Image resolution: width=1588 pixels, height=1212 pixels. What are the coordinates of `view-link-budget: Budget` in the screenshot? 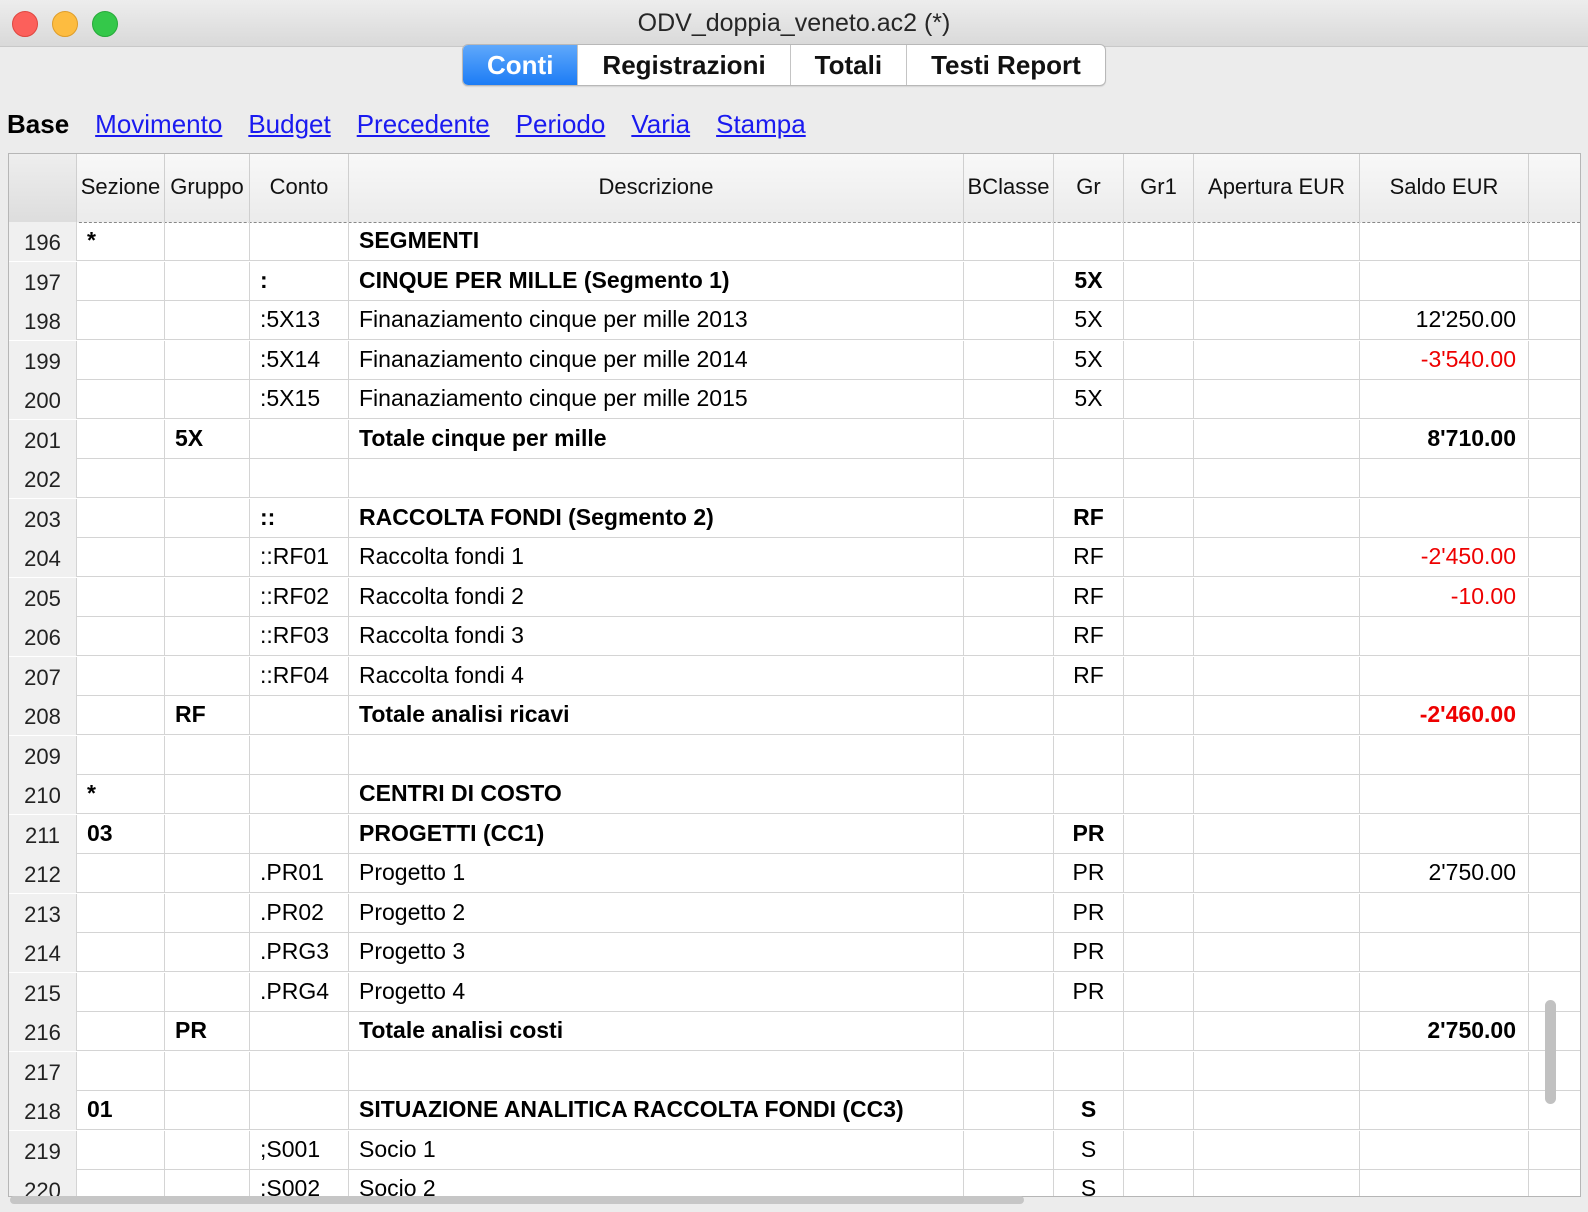 It's located at (289, 124).